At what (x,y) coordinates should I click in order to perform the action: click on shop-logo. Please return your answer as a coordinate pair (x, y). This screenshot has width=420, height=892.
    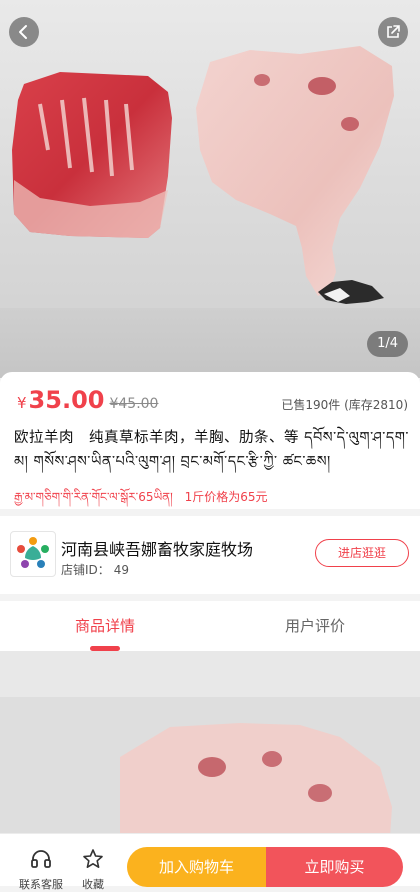
    Looking at the image, I should click on (33, 554).